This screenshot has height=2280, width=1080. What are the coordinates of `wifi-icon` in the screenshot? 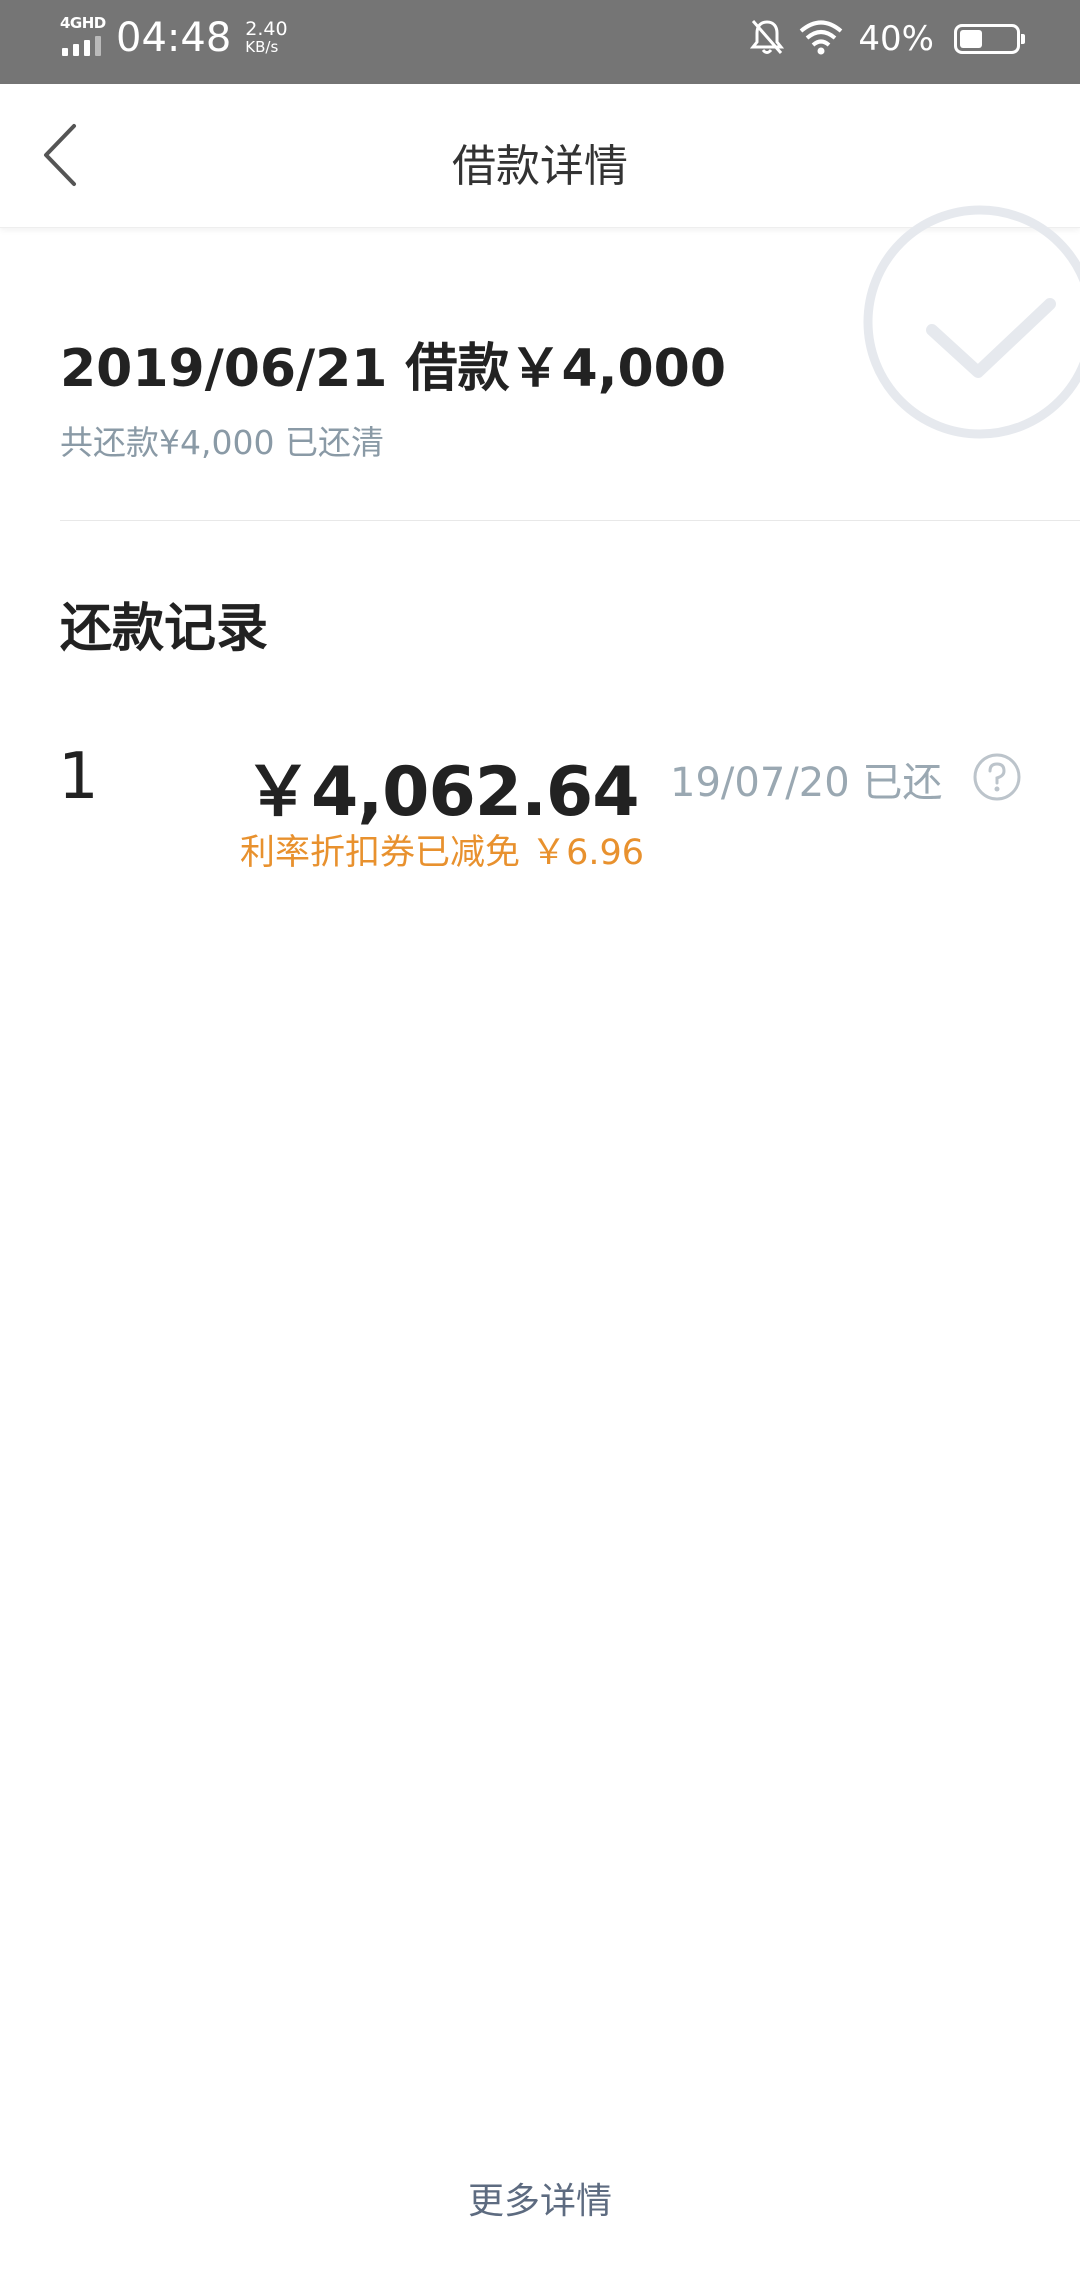 It's located at (821, 39).